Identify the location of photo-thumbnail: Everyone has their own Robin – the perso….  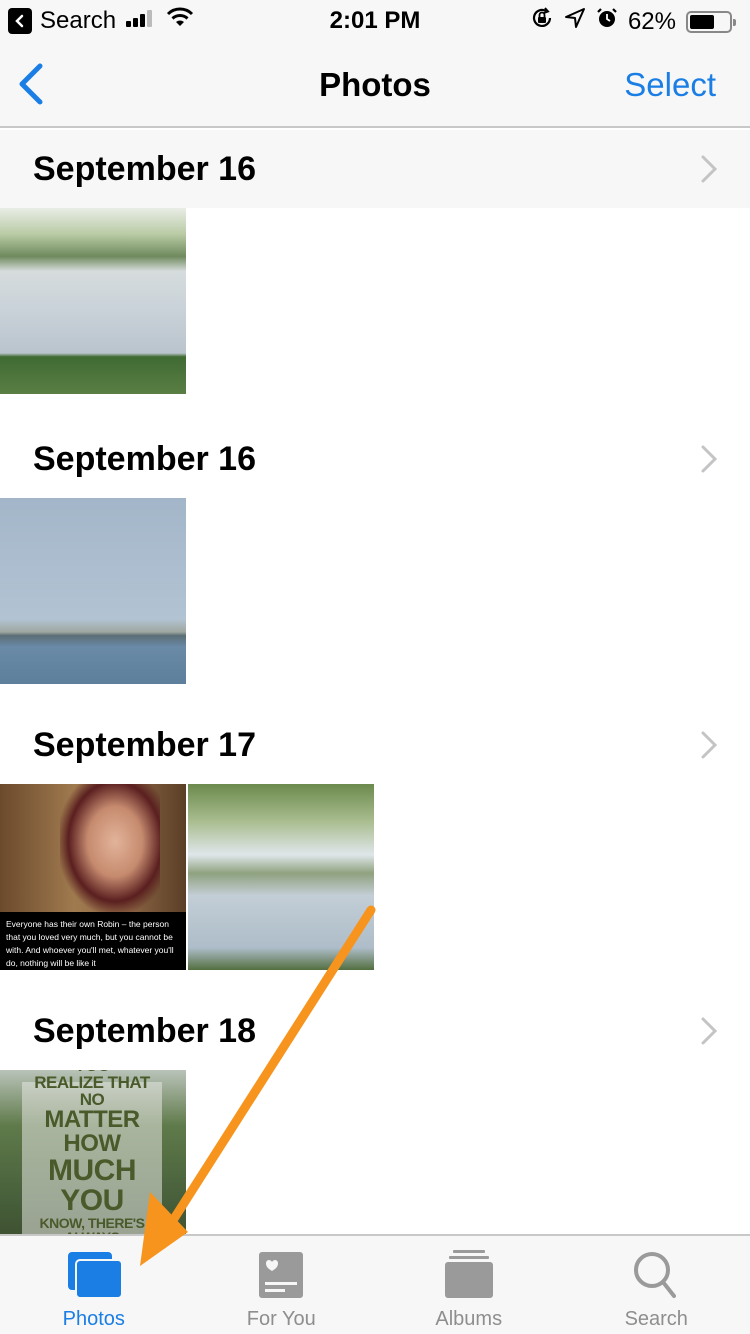
(93, 877).